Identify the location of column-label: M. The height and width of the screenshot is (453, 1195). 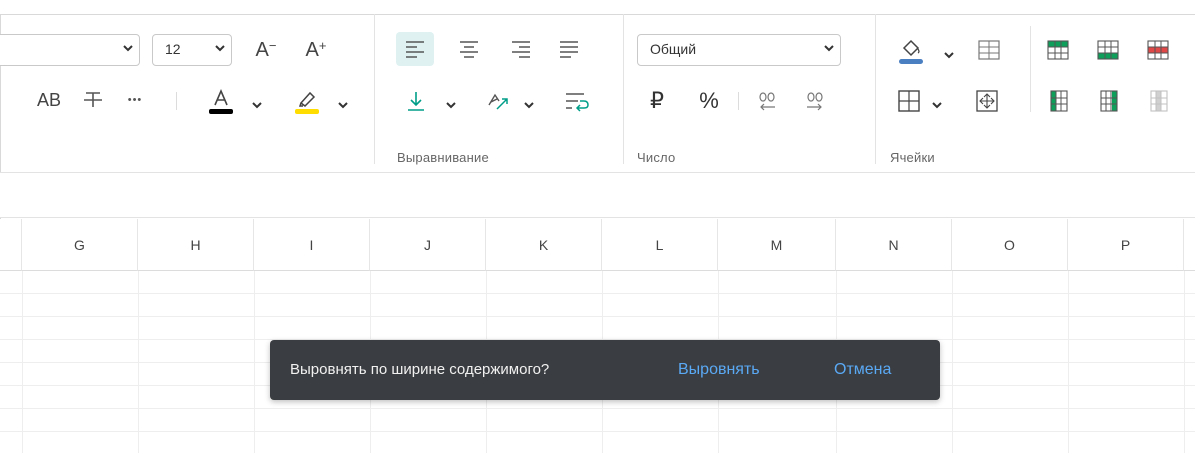
(776, 244).